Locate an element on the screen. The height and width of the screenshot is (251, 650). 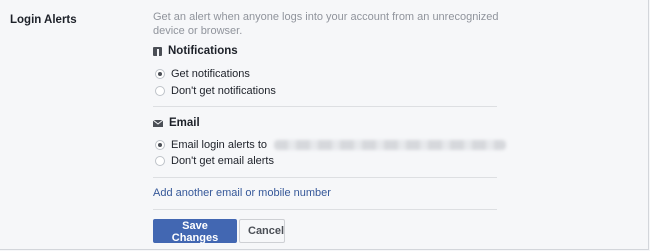
save-changes-button: Save Changes is located at coordinates (195, 231).